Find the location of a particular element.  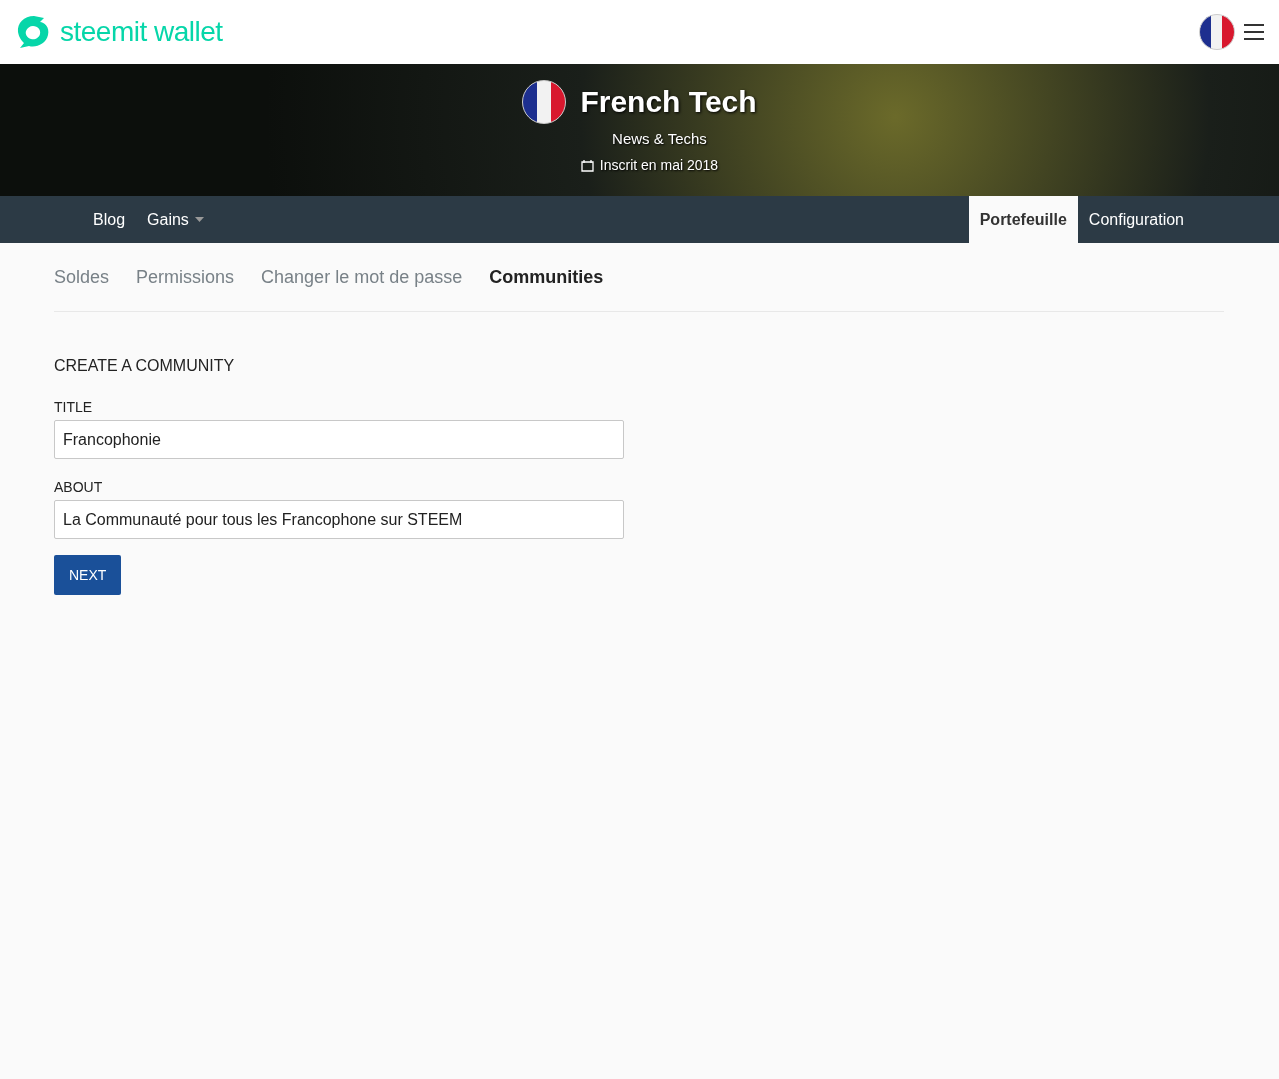

joined-date: Inscrit en mai 2018 is located at coordinates (659, 165).